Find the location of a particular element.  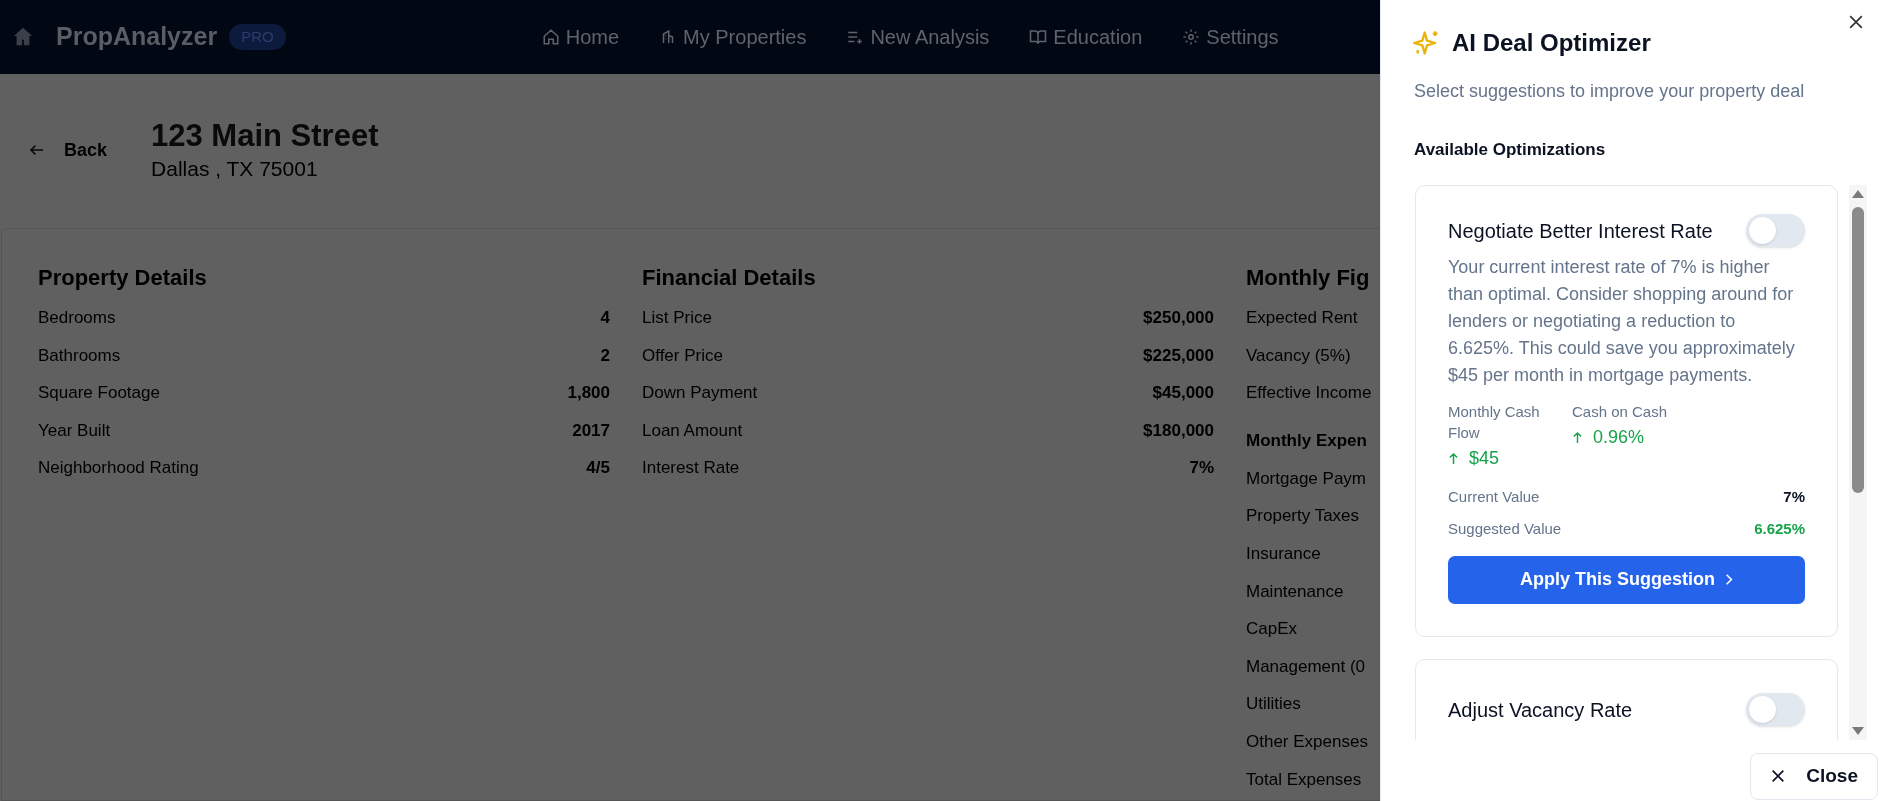

detail-value: 4/5 is located at coordinates (598, 468).